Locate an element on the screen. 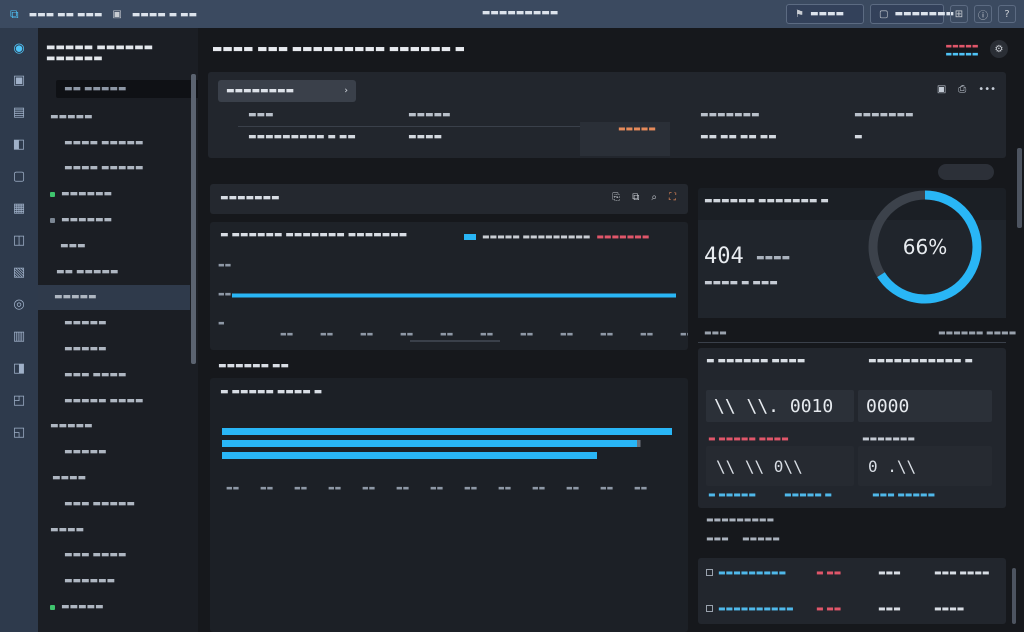 The image size is (1024, 632). rail-item-icon: ◰ is located at coordinates (19, 400).